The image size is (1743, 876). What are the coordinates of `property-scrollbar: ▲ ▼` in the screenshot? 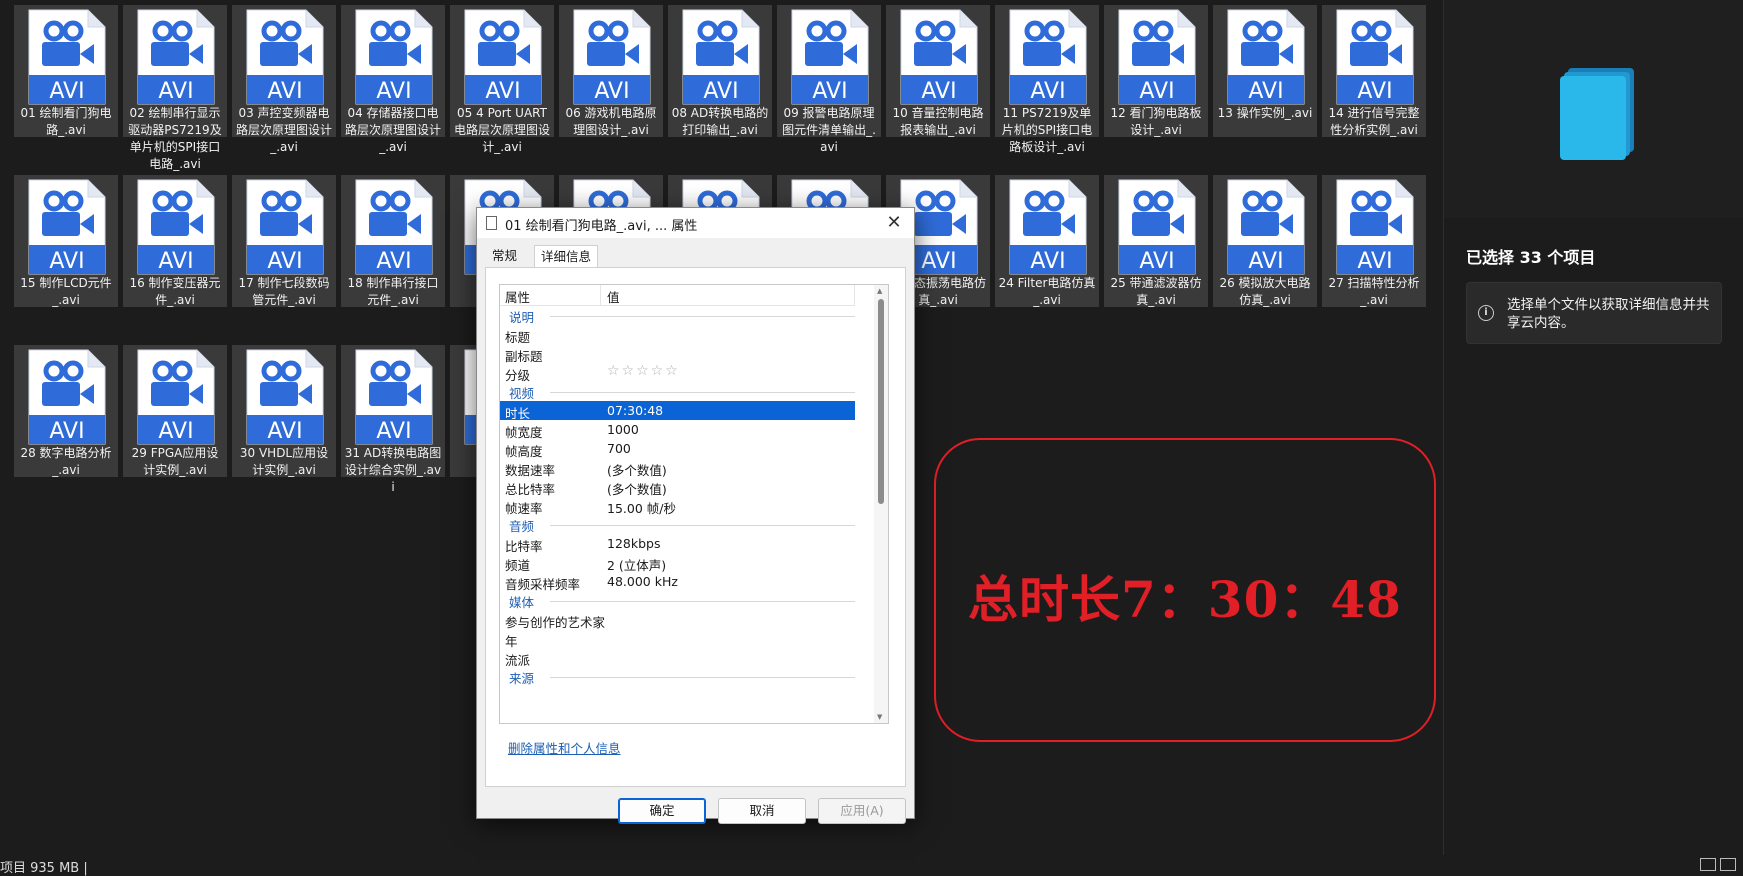 It's located at (881, 504).